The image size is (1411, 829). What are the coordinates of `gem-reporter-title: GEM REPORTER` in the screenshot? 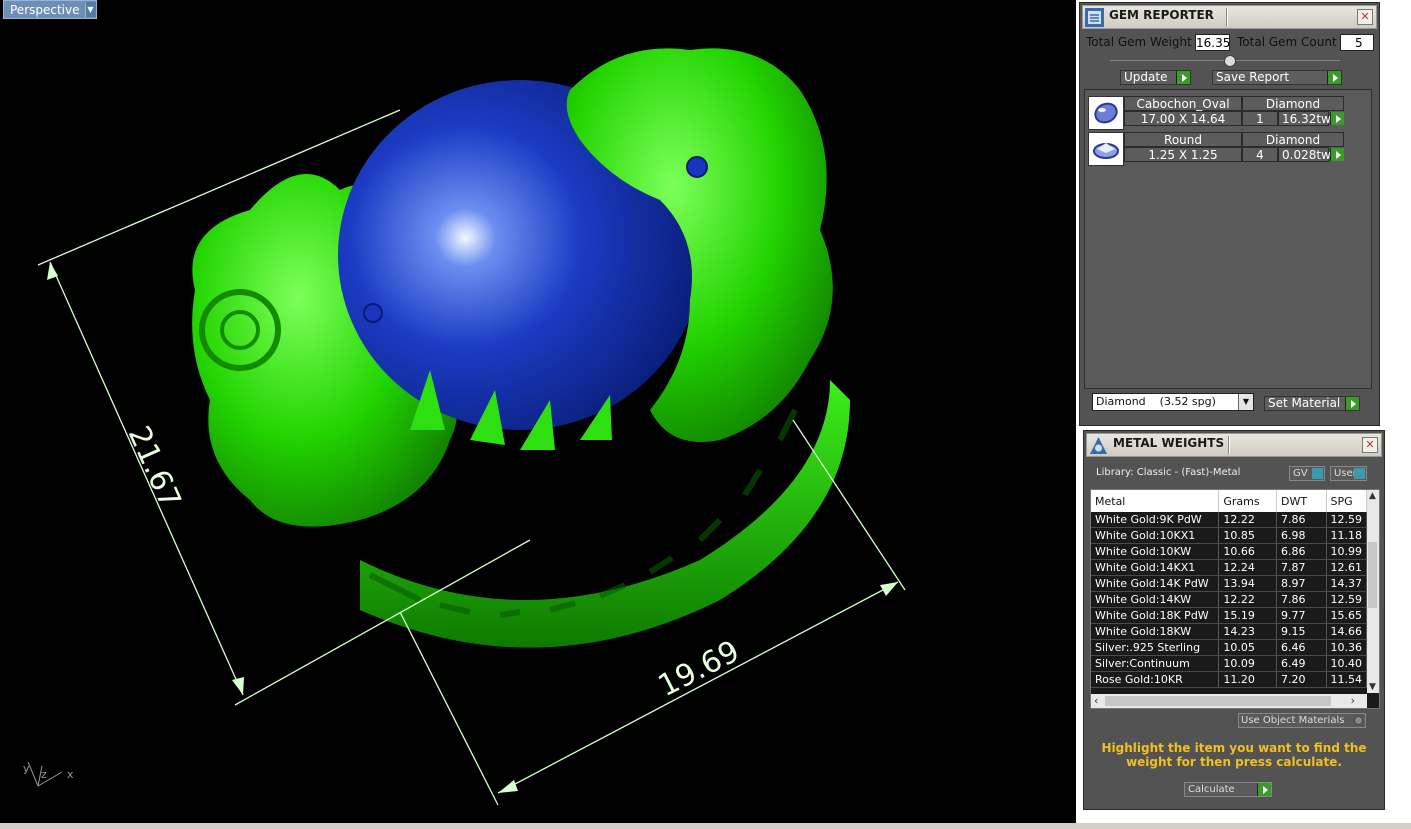 It's located at (1161, 15).